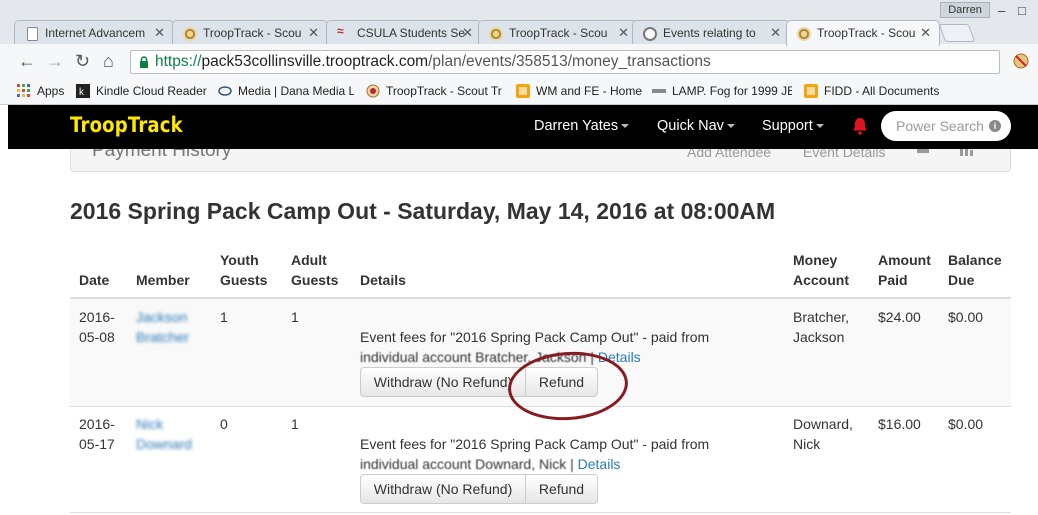  What do you see at coordinates (250, 32) in the screenshot?
I see `browser-tab-2: TroopTrack - Scou ✕` at bounding box center [250, 32].